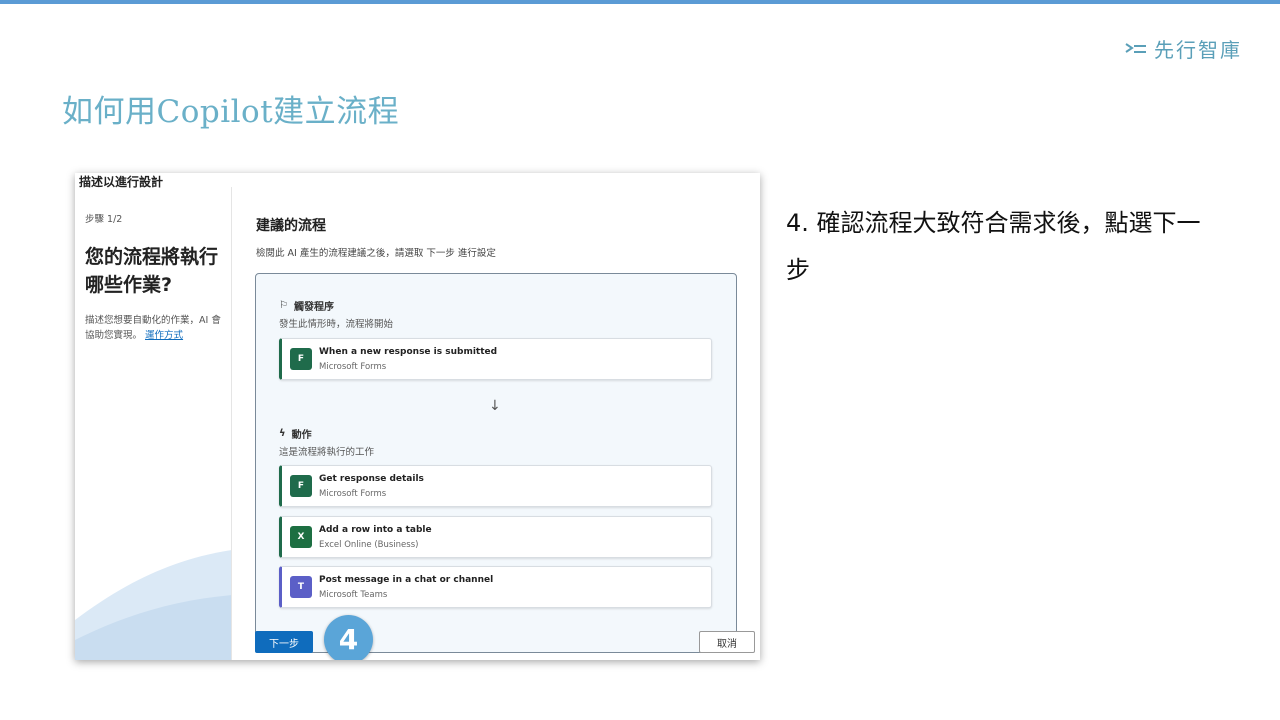 Image resolution: width=1280 pixels, height=720 pixels. What do you see at coordinates (301, 435) in the screenshot?
I see `actions-heading-label: 動作` at bounding box center [301, 435].